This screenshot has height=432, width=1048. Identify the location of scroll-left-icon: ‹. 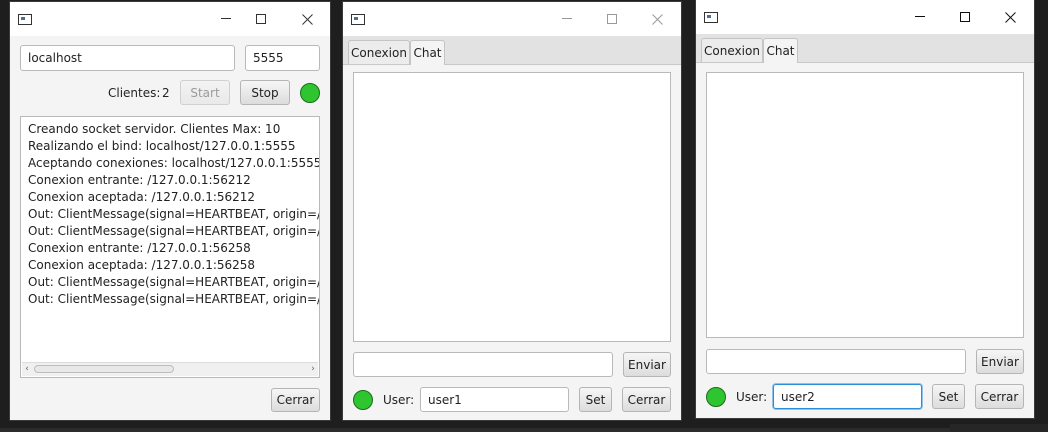
(27, 369).